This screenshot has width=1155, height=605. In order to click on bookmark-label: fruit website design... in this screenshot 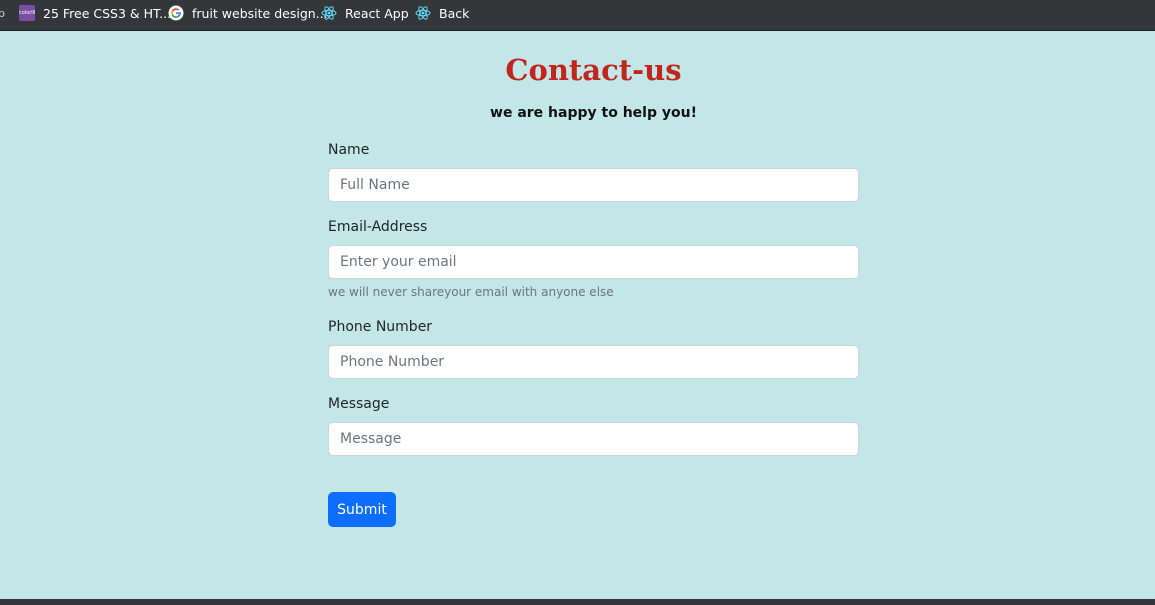, I will do `click(260, 13)`.